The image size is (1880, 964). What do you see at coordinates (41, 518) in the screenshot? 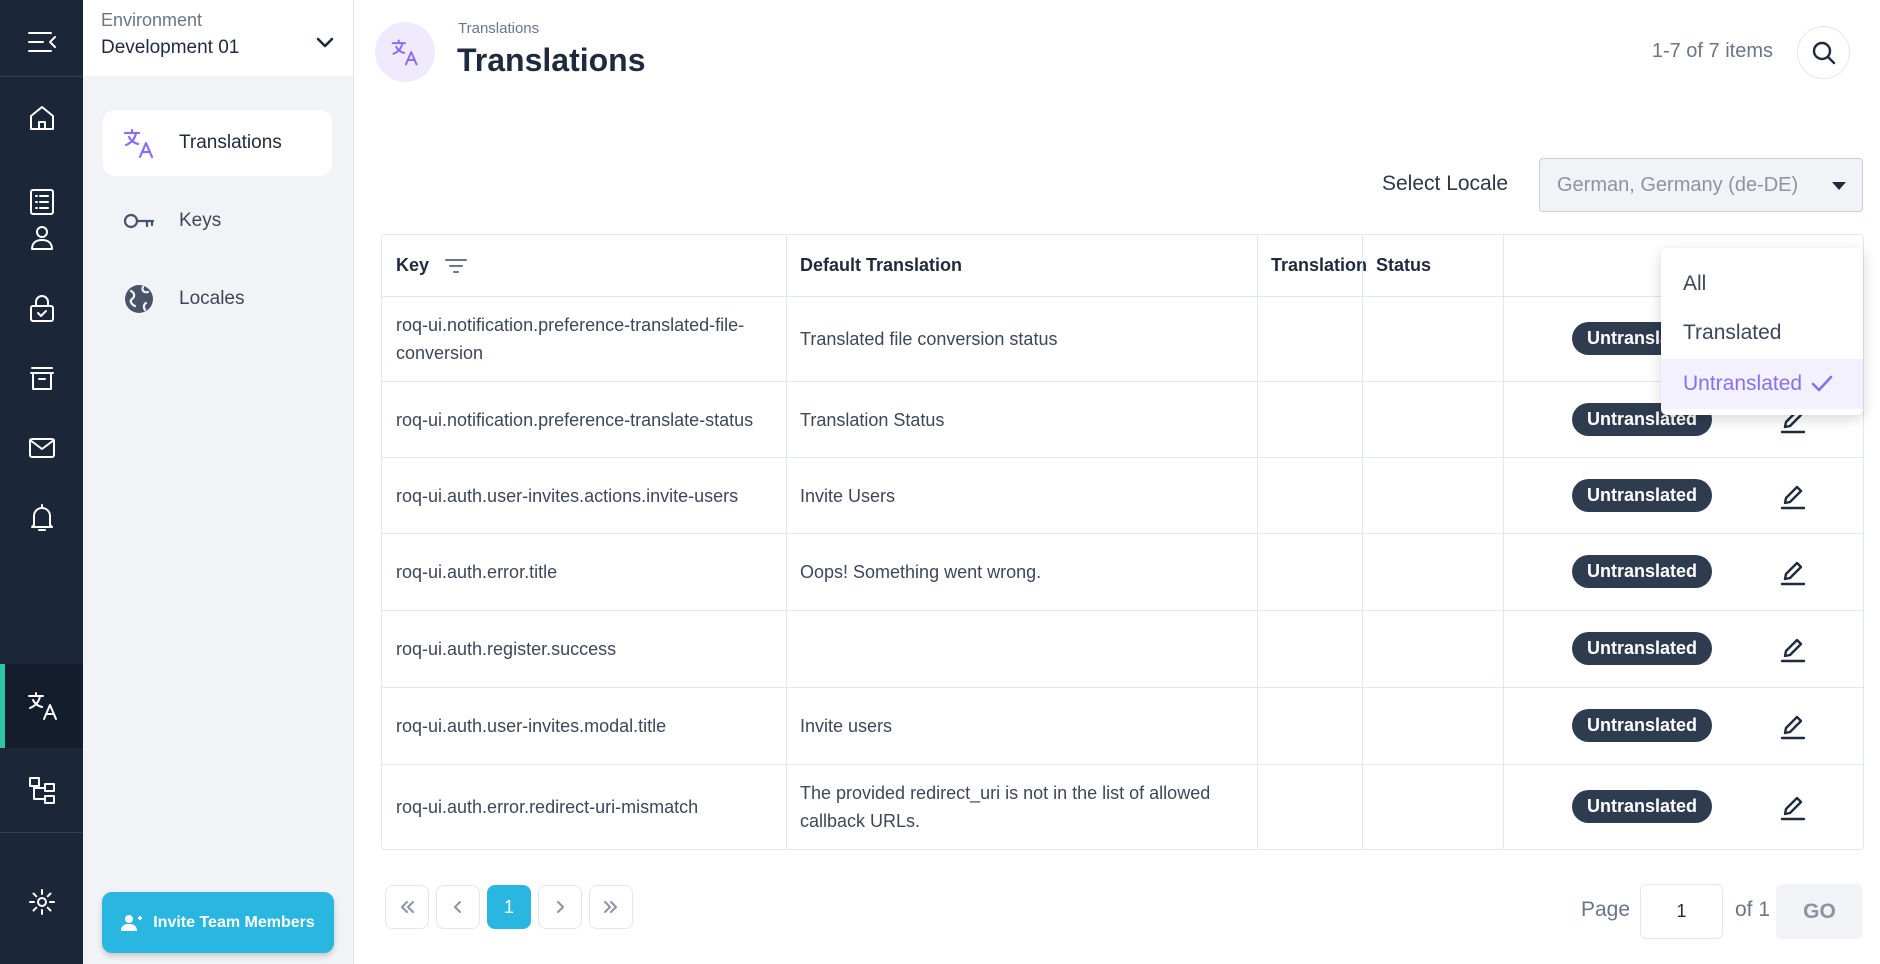
I see `bell-icon` at bounding box center [41, 518].